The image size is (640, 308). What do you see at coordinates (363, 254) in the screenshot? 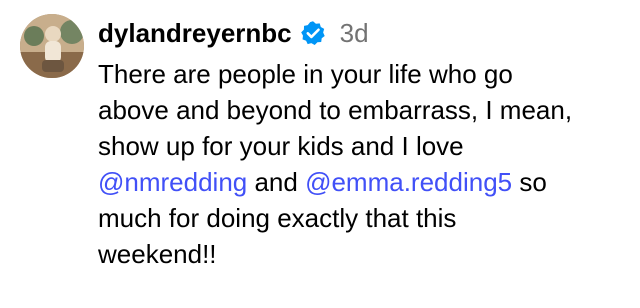
I see `comment-line: weekend!!` at bounding box center [363, 254].